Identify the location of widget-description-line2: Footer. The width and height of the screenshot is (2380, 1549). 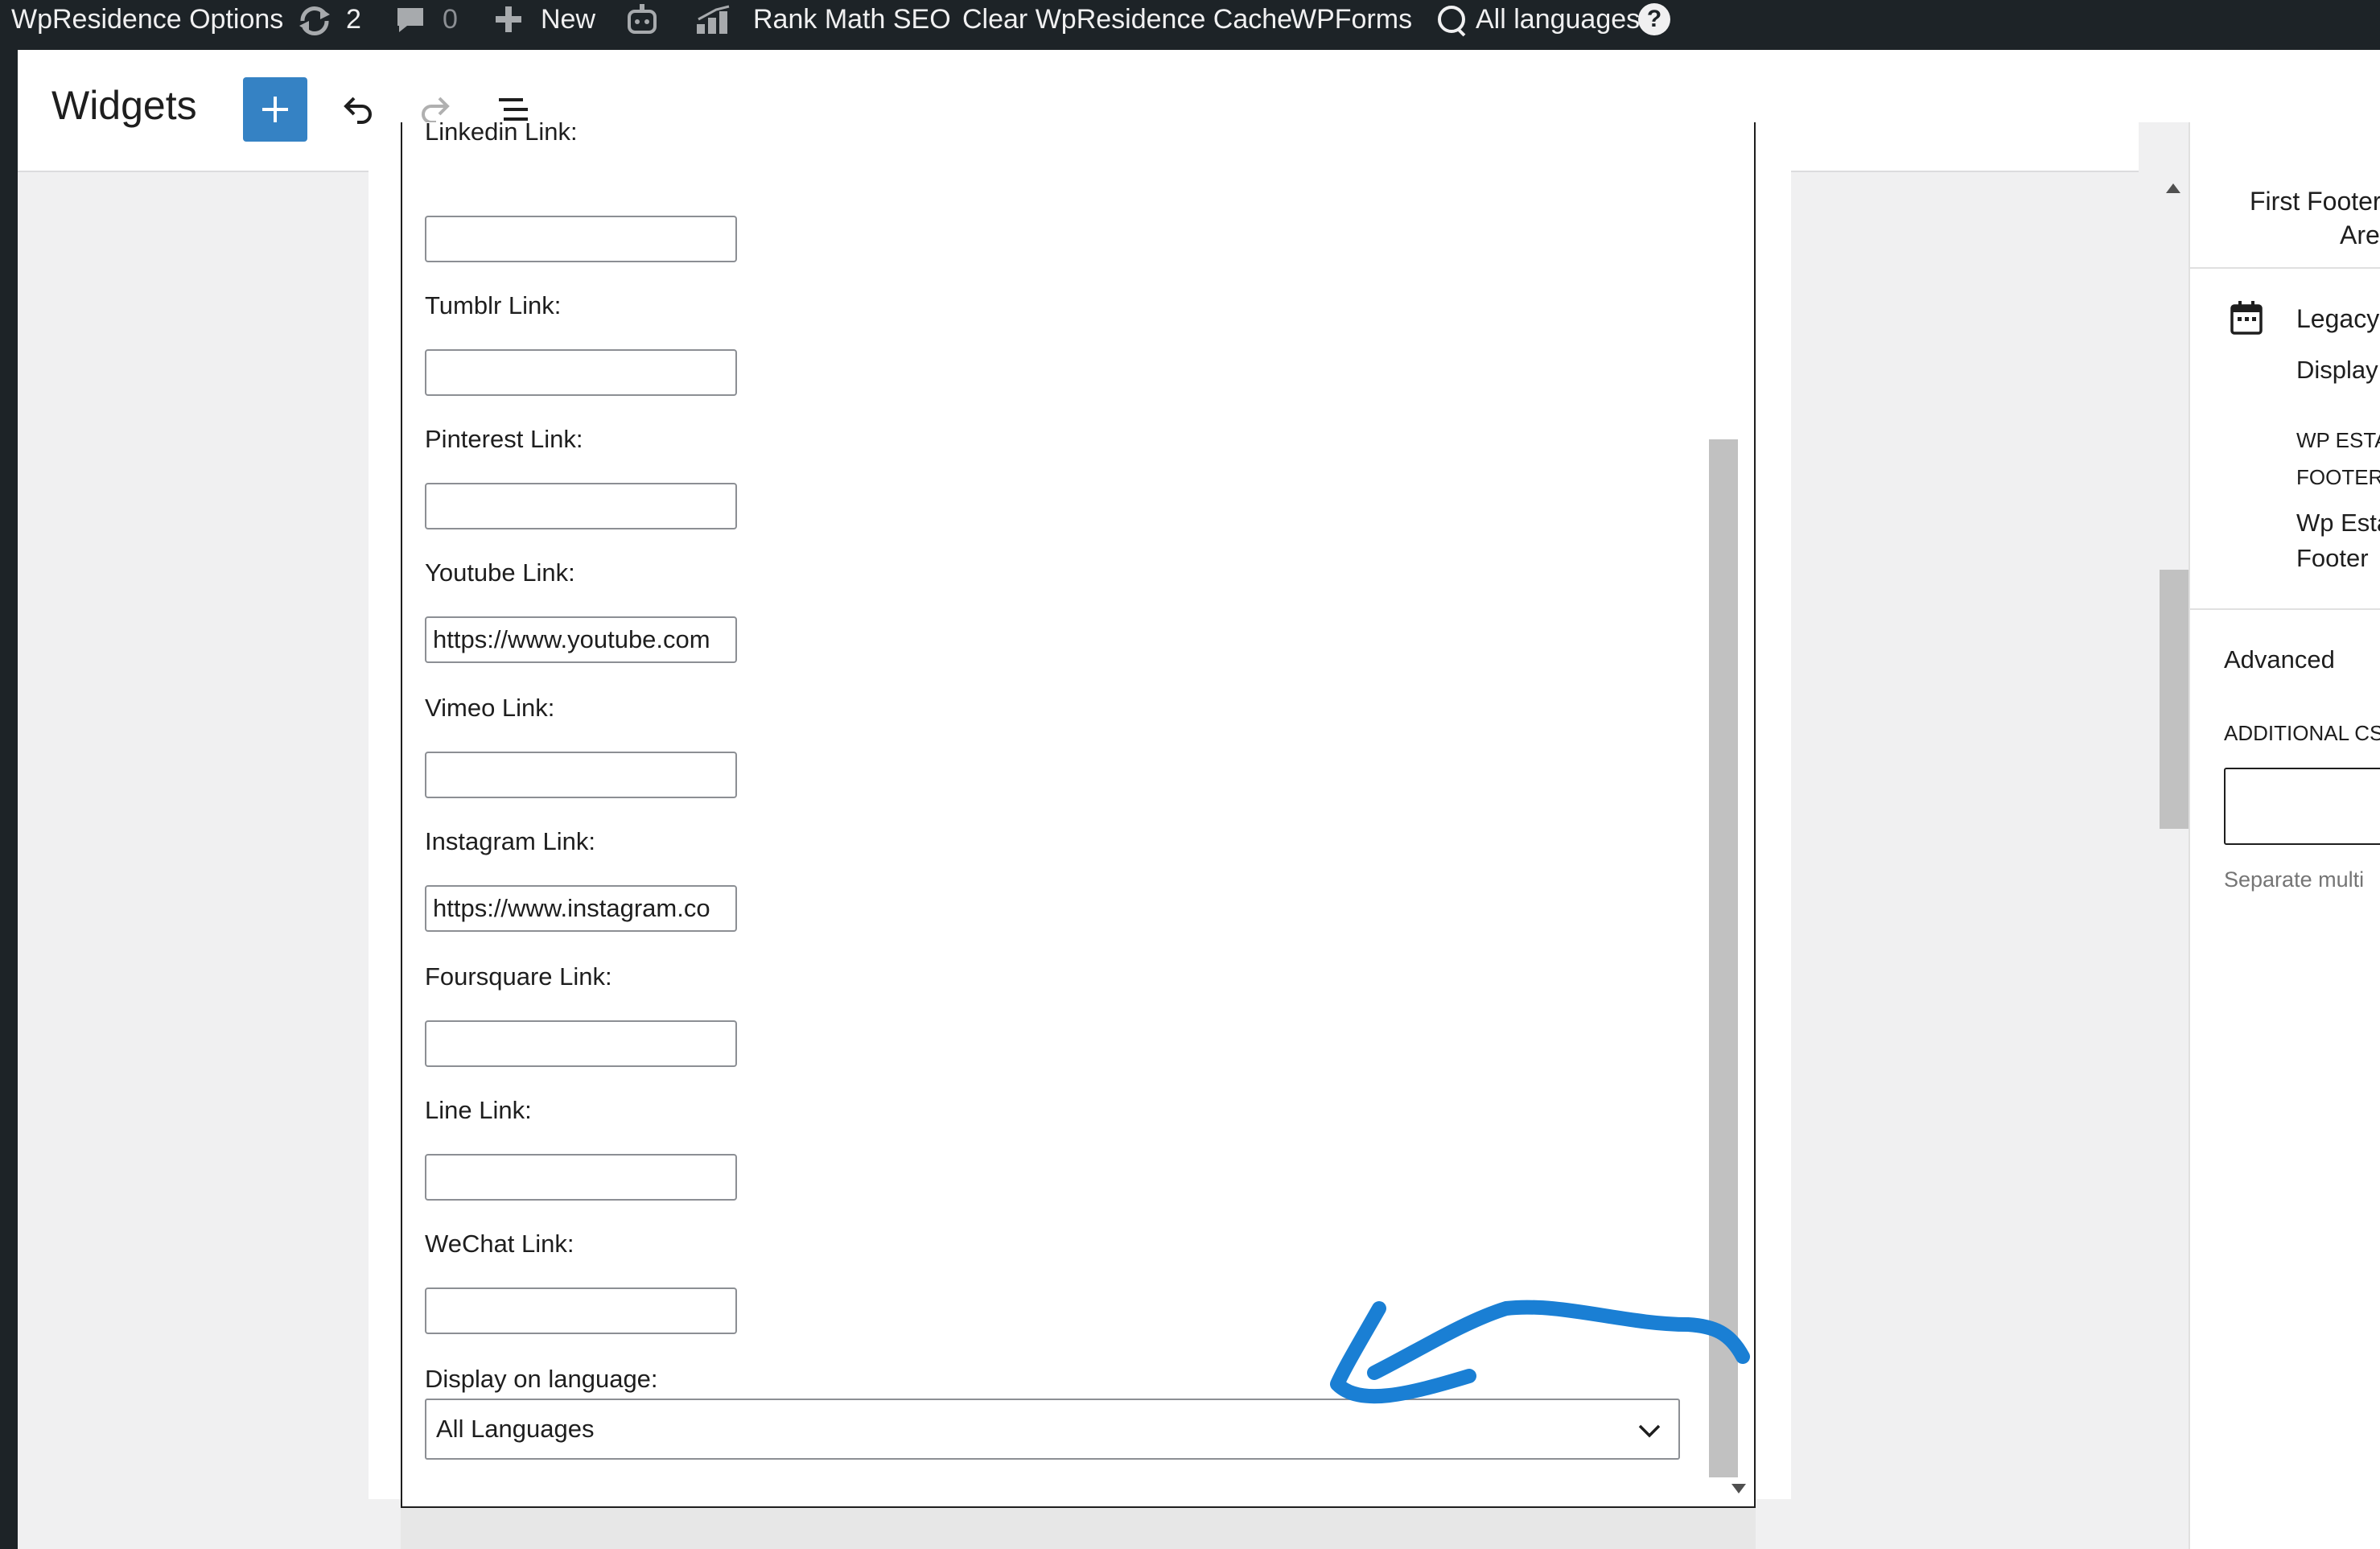
(2332, 558).